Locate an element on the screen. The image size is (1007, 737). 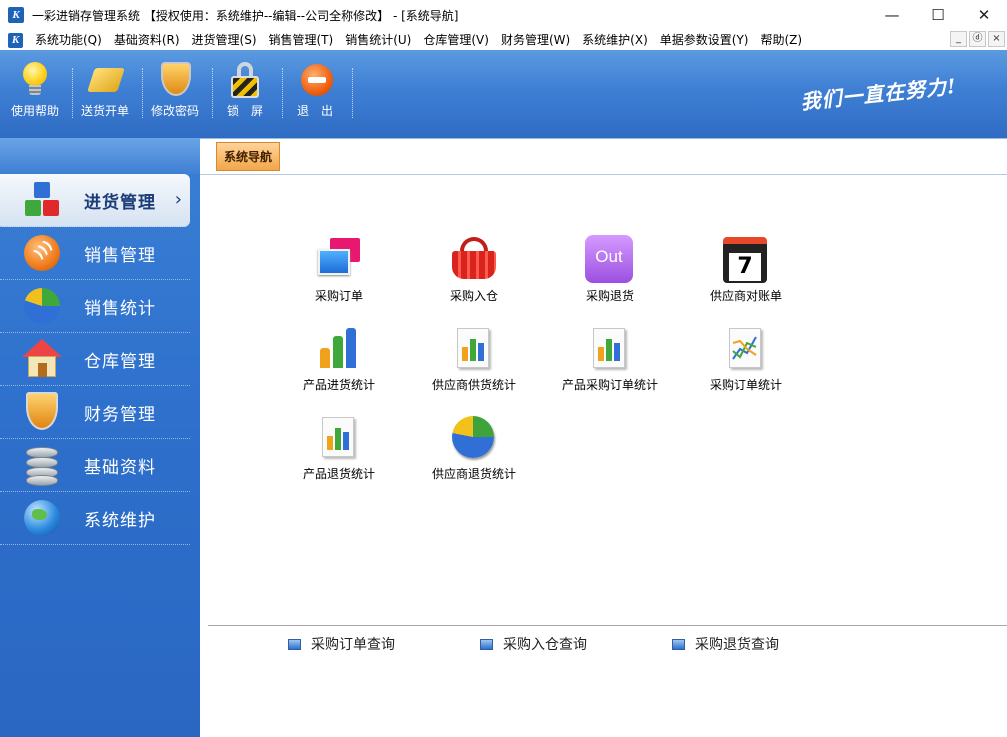
toolbar: 使用帮助 送货开单 修改密码 锁 屏 退 出 我们一直在努力! is located at coordinates (503, 94).